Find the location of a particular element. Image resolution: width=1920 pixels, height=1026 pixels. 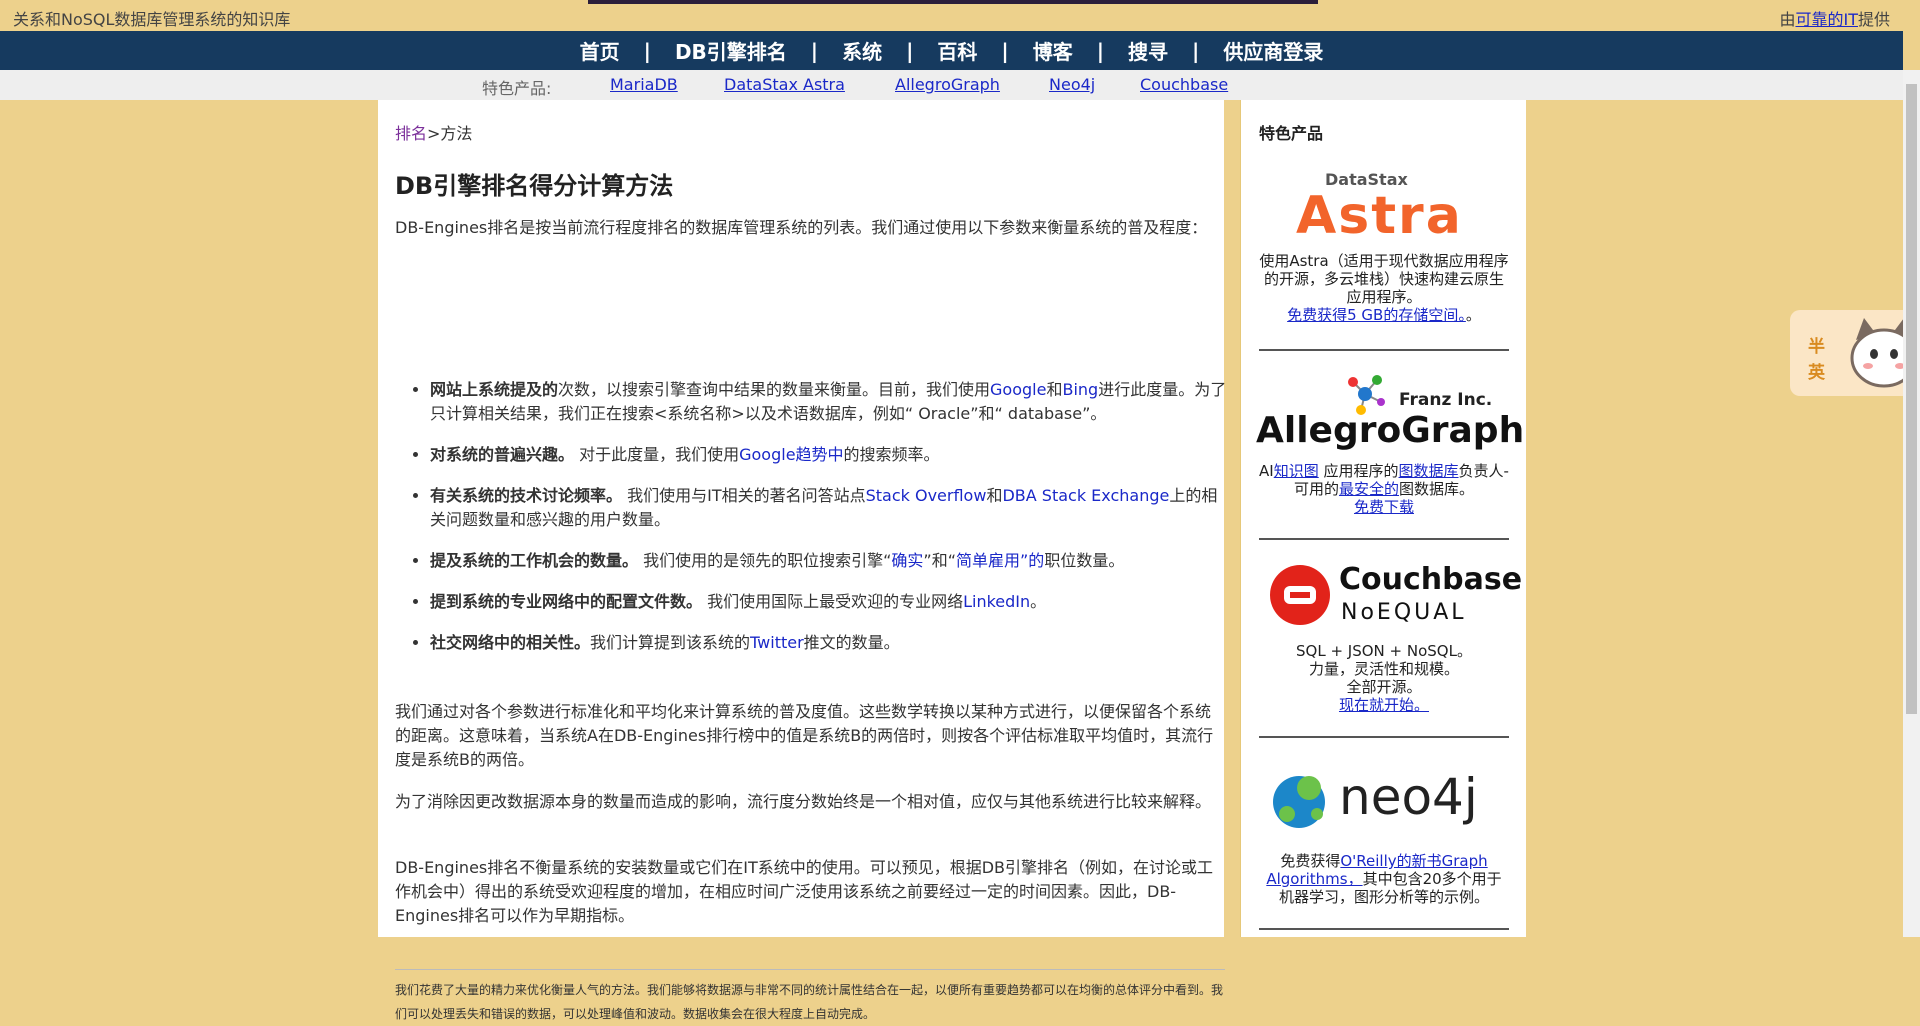

widget-label: 半 is located at coordinates (1816, 347).